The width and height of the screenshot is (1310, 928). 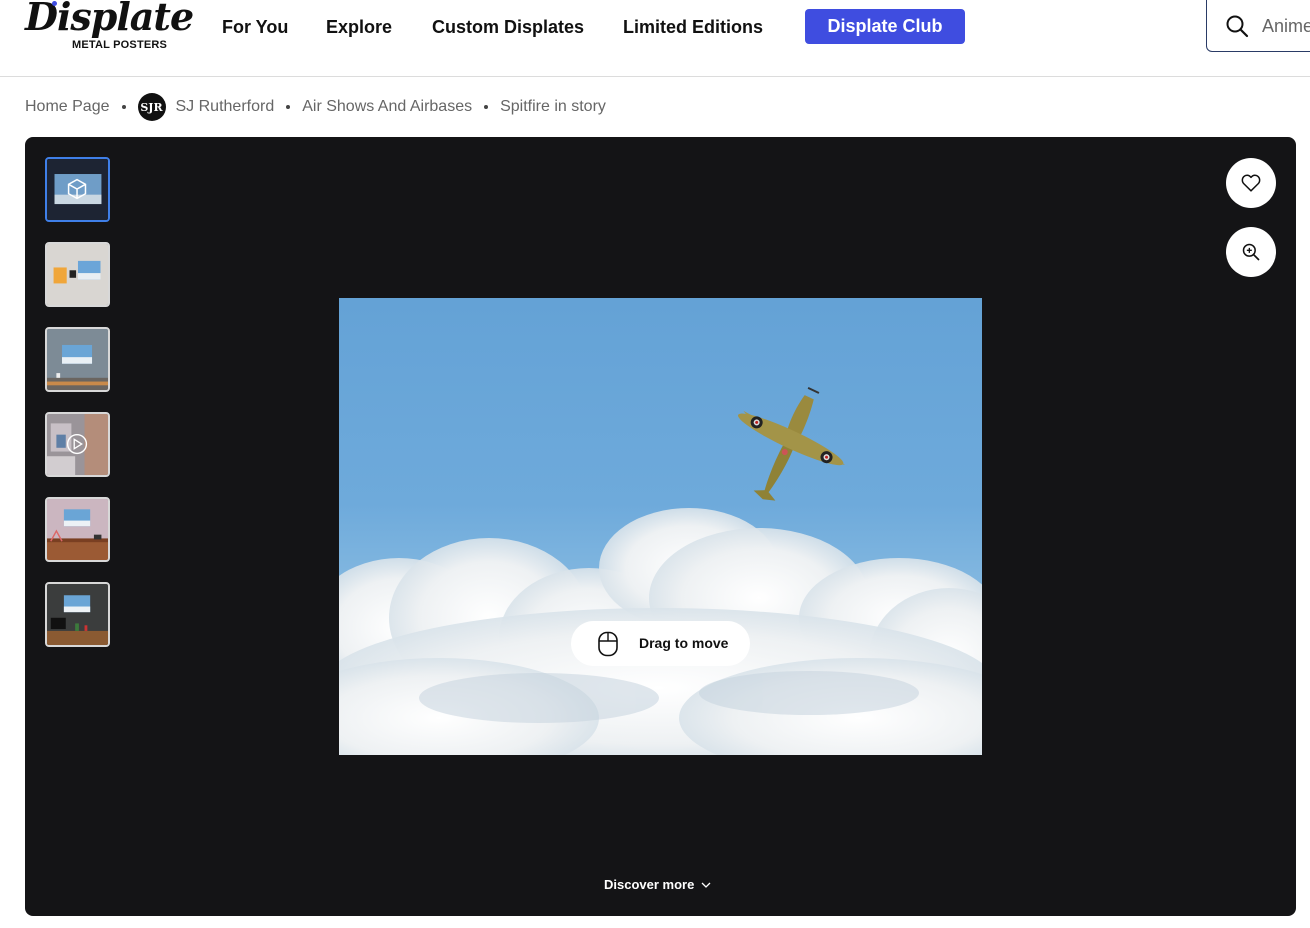 I want to click on breadcrumb-current: Spitfire in story, so click(x=553, y=107).